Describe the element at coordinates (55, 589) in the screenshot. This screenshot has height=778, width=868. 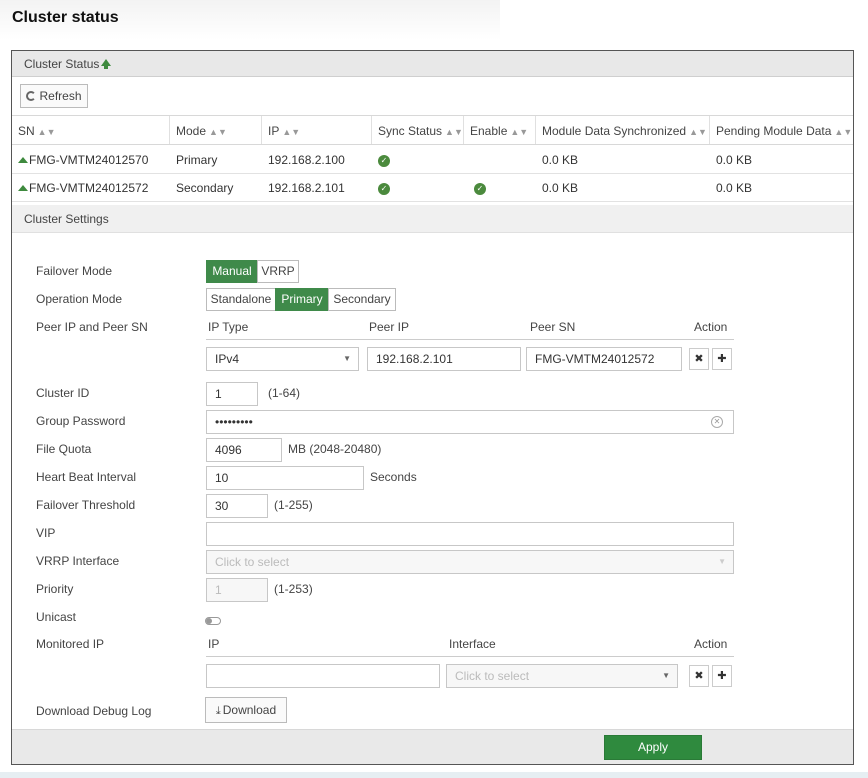
I see `priority-label: Priority` at that location.